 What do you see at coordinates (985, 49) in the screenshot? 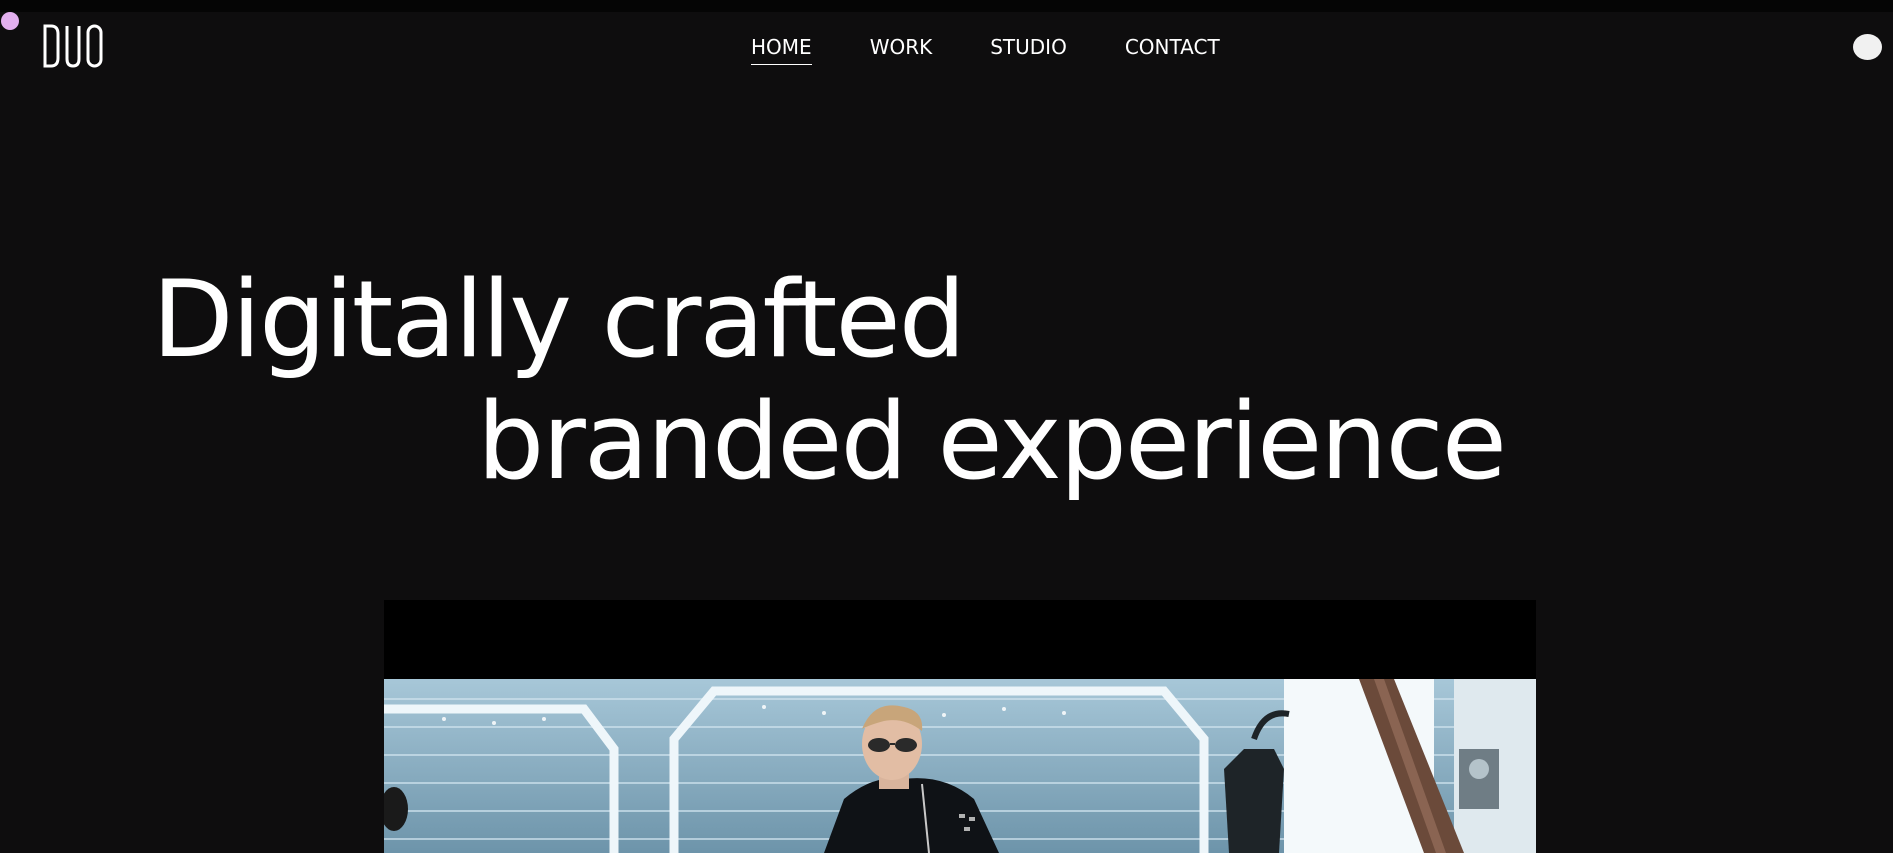
I see `main-nav: HOME WORK STUDIO CONTACT` at bounding box center [985, 49].